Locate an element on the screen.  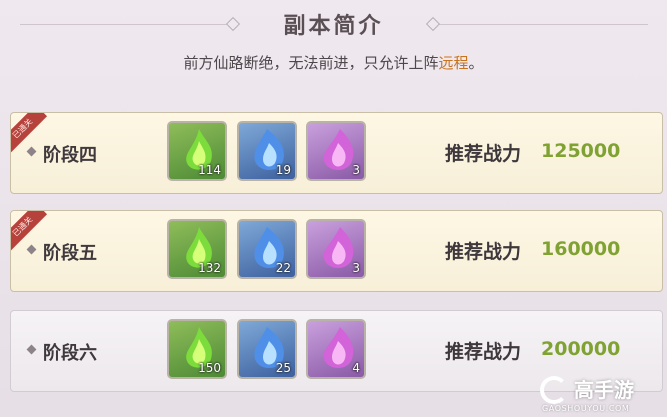
item-count: 150 is located at coordinates (209, 368).